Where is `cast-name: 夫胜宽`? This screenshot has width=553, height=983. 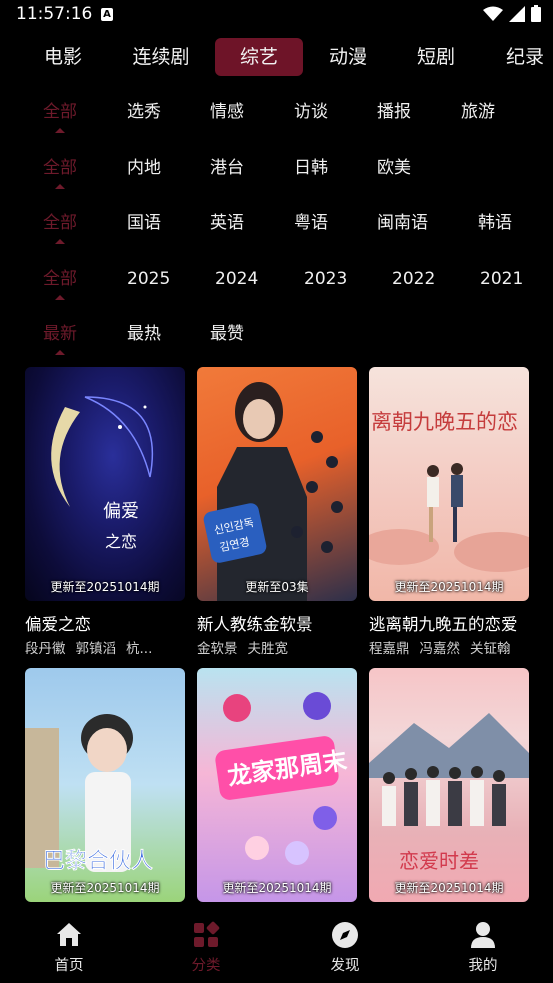
cast-name: 夫胜宽 is located at coordinates (268, 649).